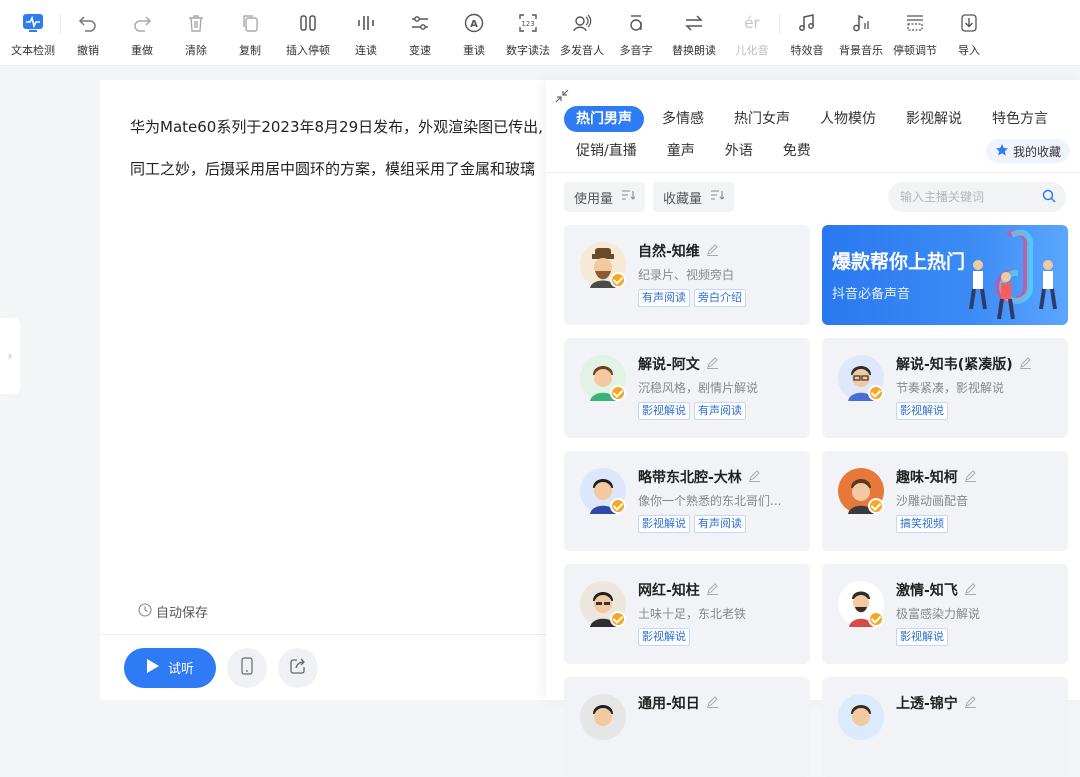 This screenshot has width=1080, height=777. I want to click on voice-card: 趣味-知柯 沙雕动画配音 搞笑视频, so click(945, 501).